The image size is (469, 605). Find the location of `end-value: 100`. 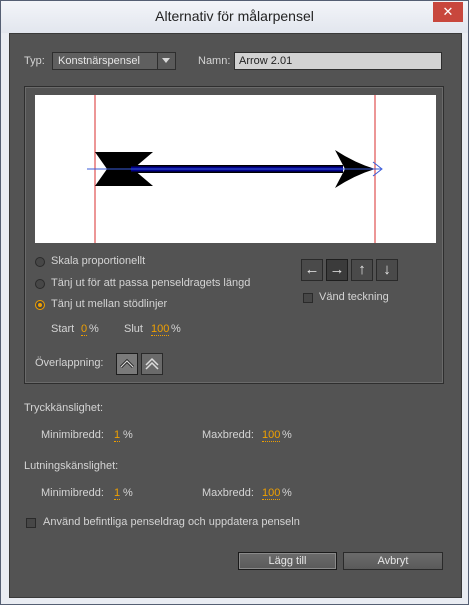

end-value: 100 is located at coordinates (160, 329).